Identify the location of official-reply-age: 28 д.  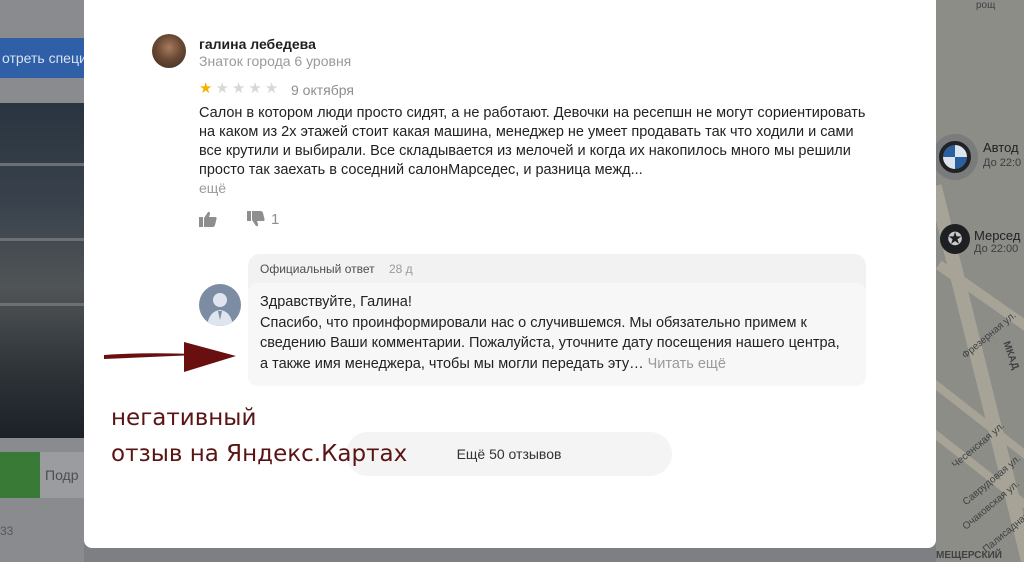
(401, 269).